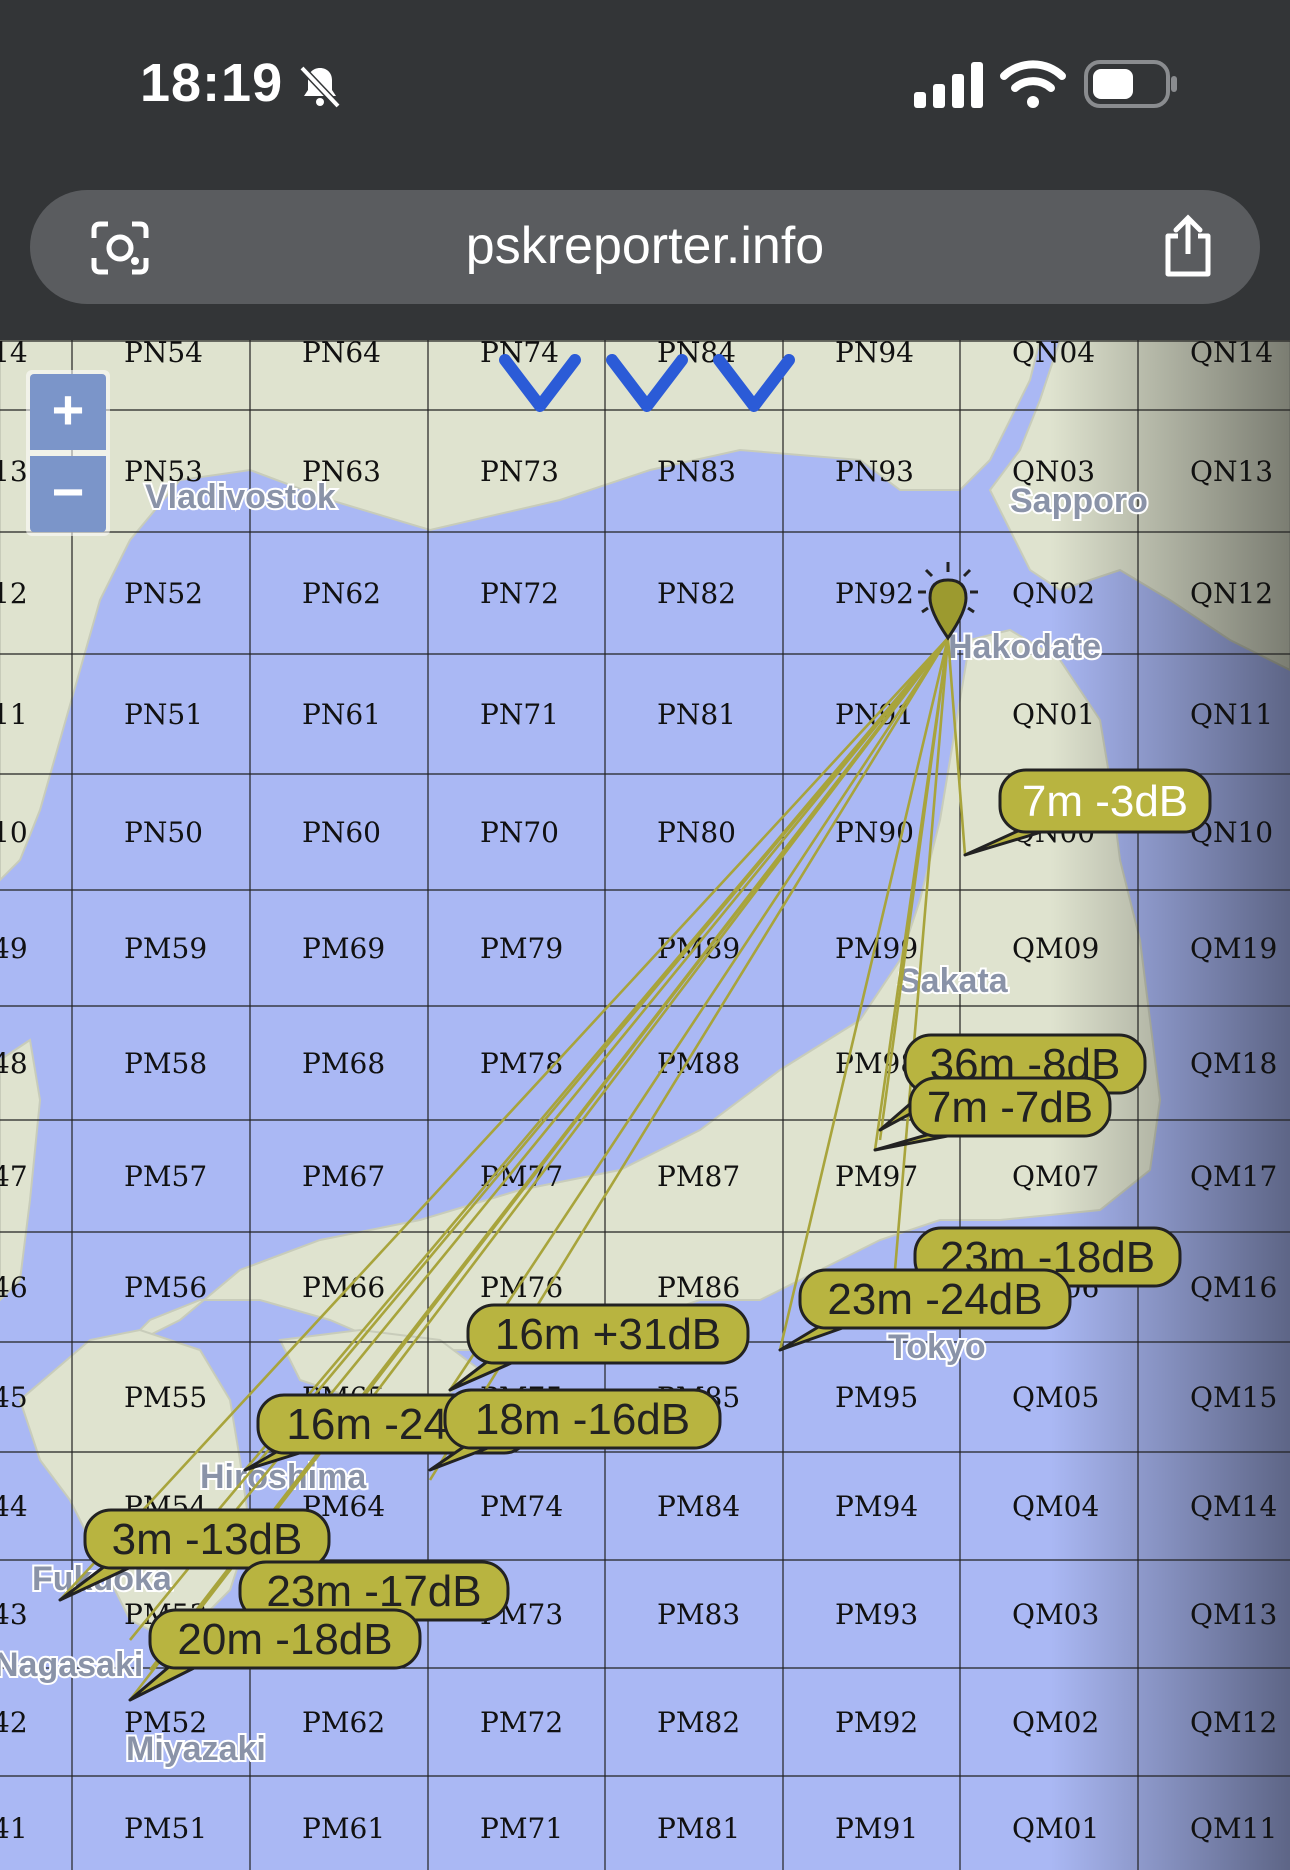 Image resolution: width=1290 pixels, height=1870 pixels. I want to click on grid-square-label: QM02, so click(1055, 1722).